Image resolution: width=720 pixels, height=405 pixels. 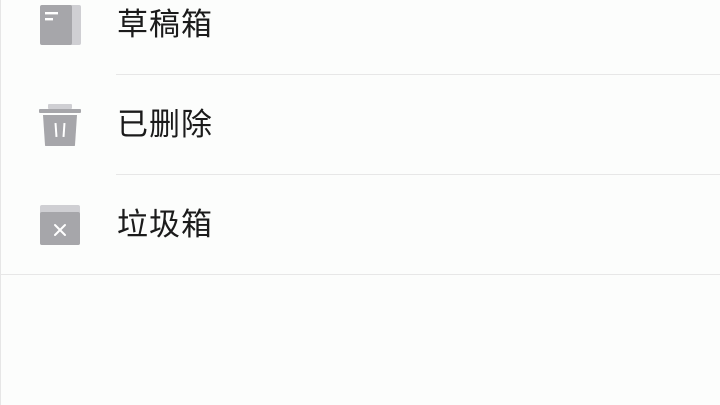 I want to click on folder-label-drafts: 草稿箱, so click(x=165, y=25).